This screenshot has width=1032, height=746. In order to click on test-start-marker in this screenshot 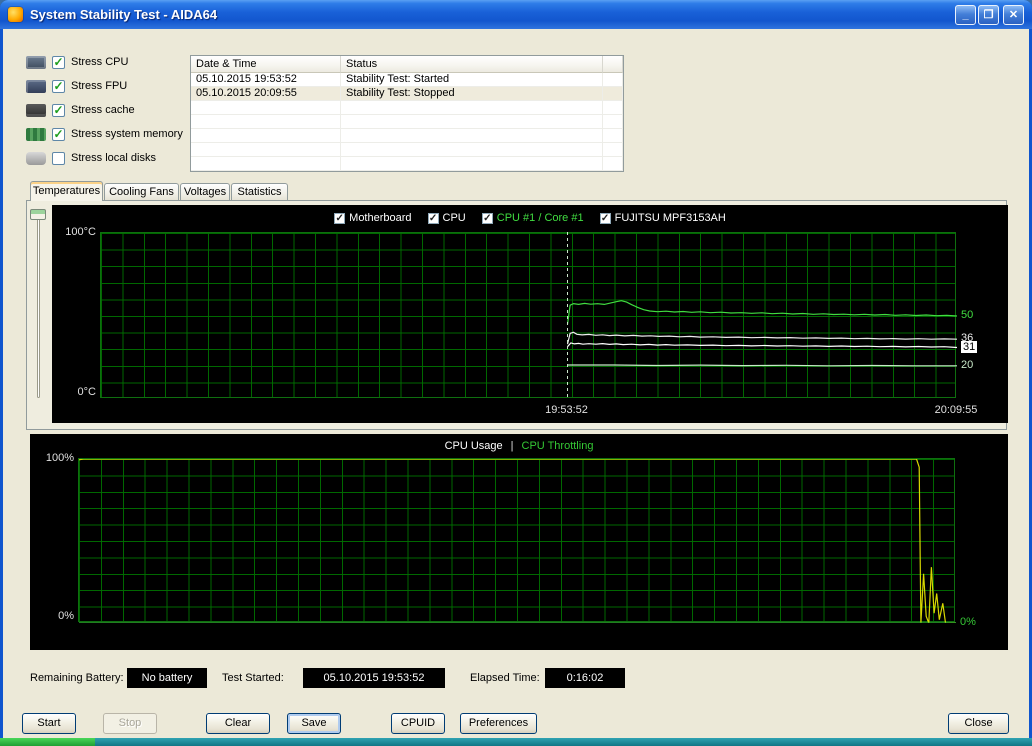, I will do `click(567, 315)`.